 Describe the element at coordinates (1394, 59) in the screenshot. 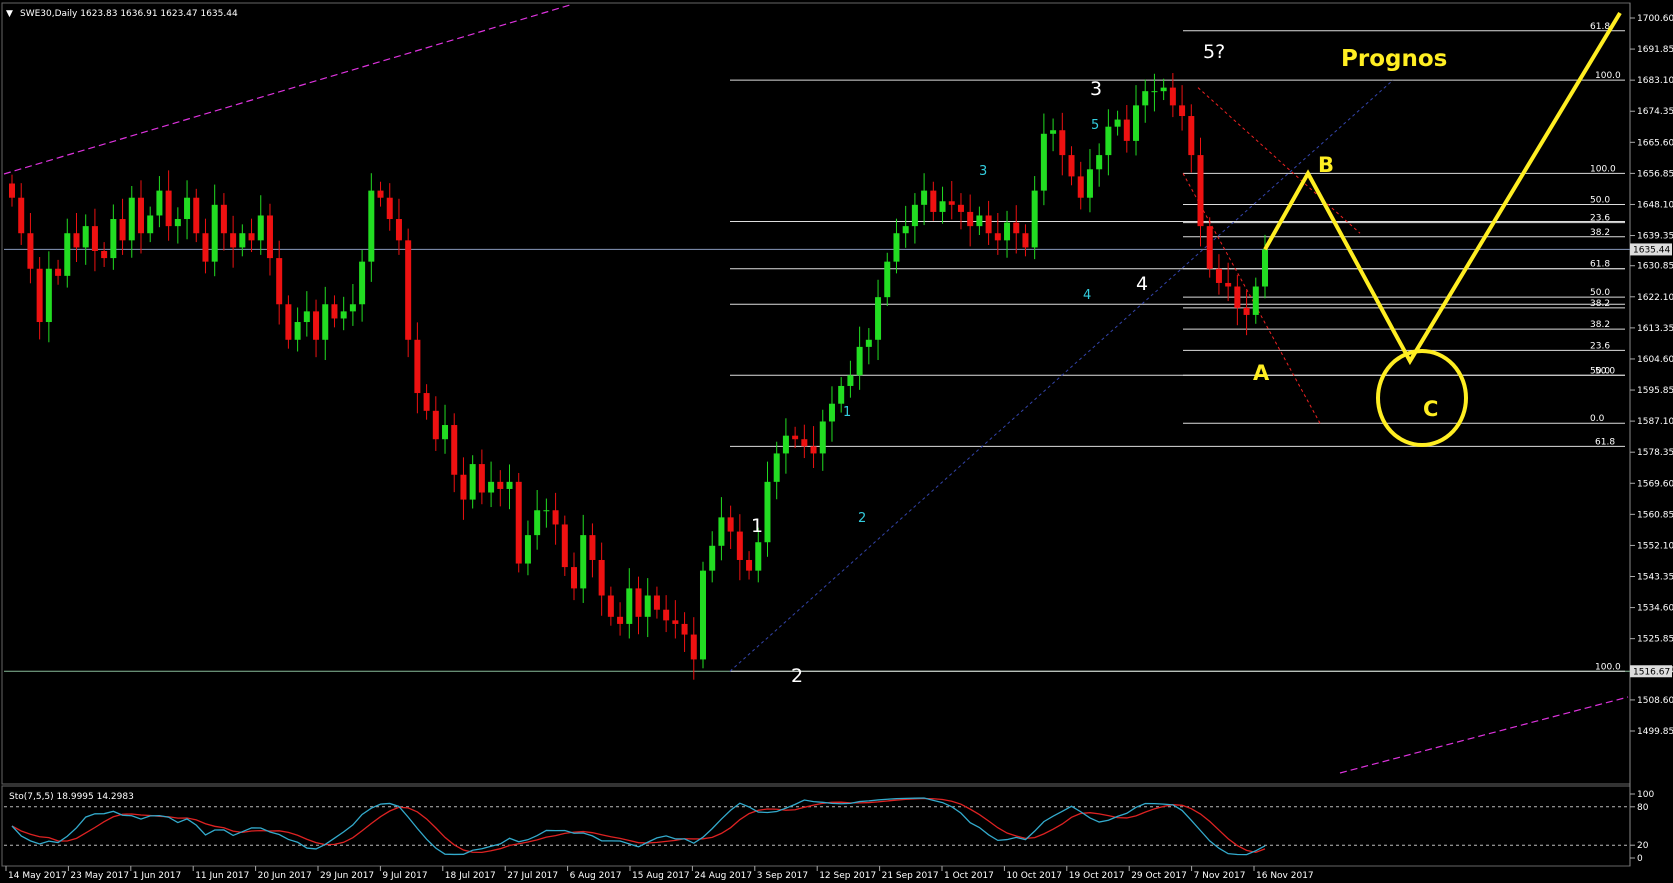

I see `prognos-title: Prognos` at that location.